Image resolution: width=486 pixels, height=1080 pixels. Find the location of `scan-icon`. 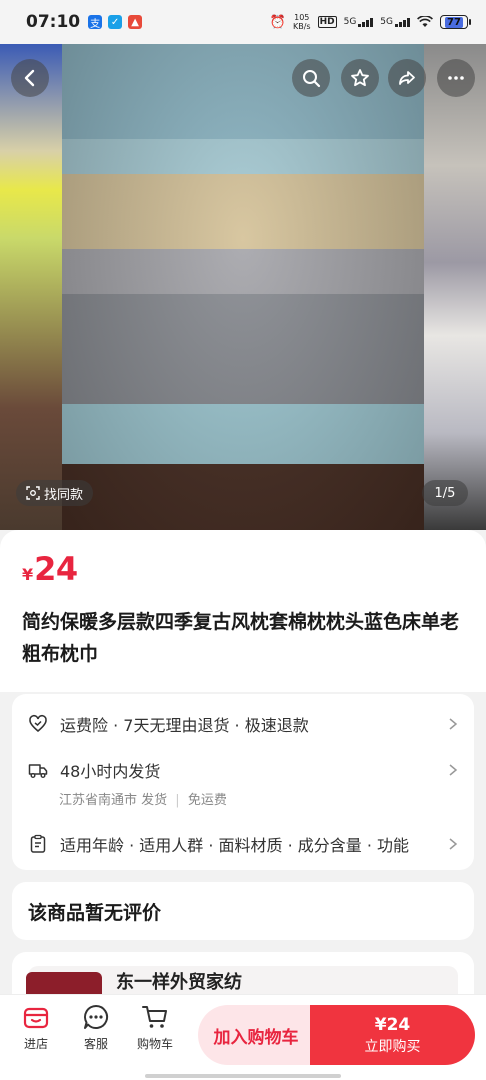

scan-icon is located at coordinates (33, 493).